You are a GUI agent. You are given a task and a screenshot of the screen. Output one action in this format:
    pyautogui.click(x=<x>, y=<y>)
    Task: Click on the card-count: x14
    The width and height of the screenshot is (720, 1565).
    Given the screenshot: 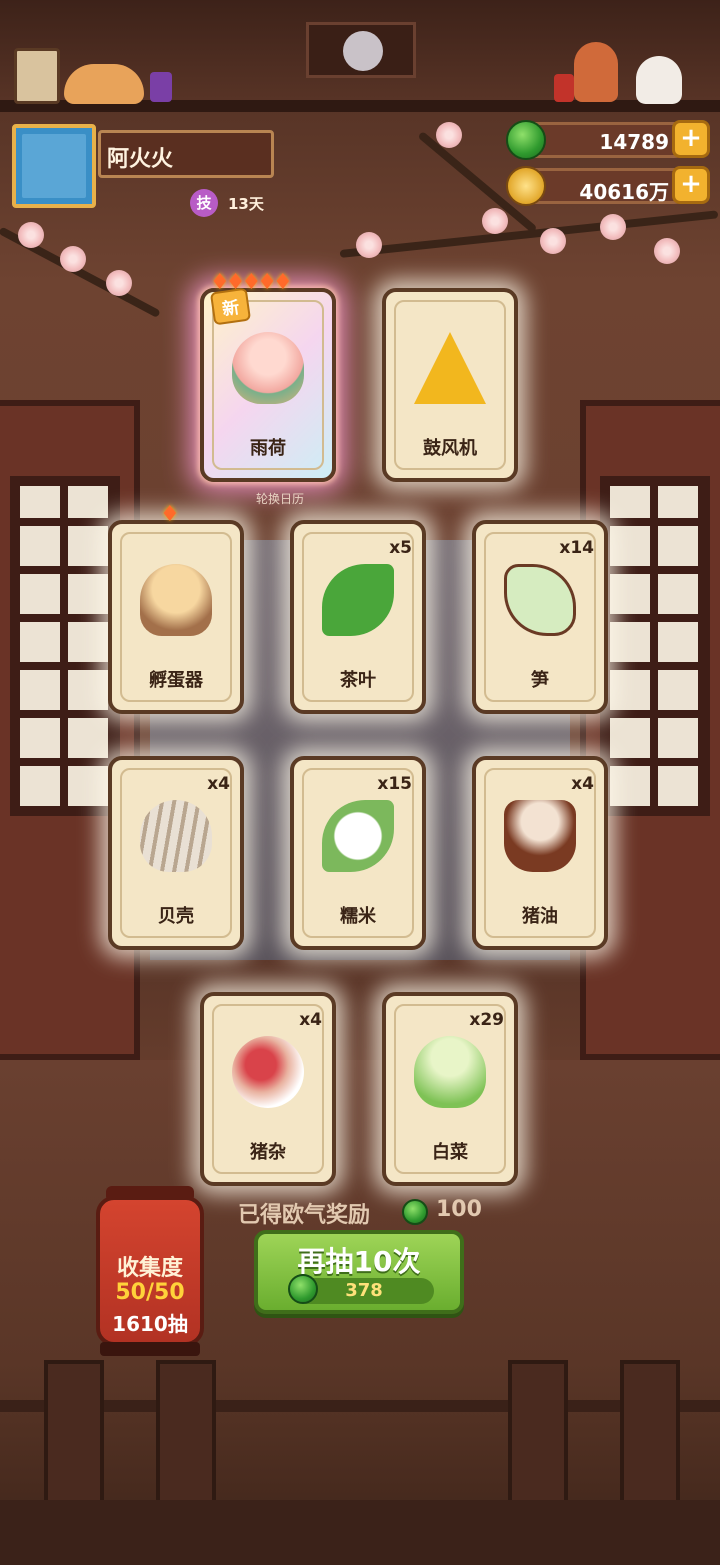 What is the action you would take?
    pyautogui.click(x=576, y=548)
    